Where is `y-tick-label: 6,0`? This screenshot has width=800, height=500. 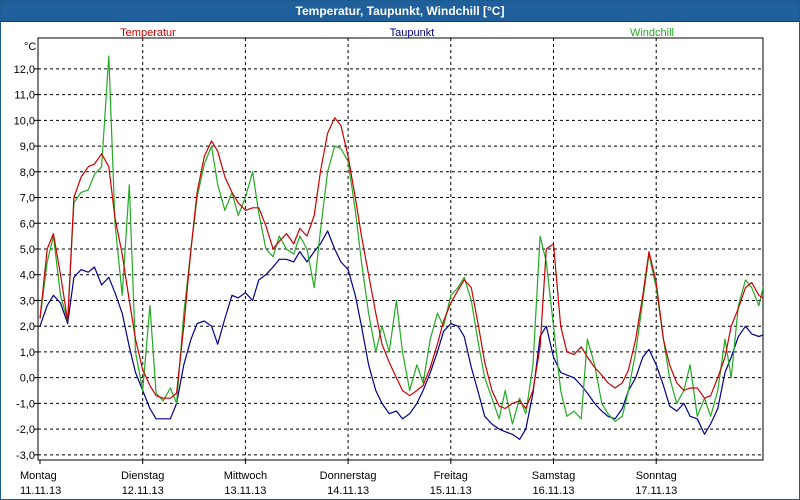 y-tick-label: 6,0 is located at coordinates (27, 224).